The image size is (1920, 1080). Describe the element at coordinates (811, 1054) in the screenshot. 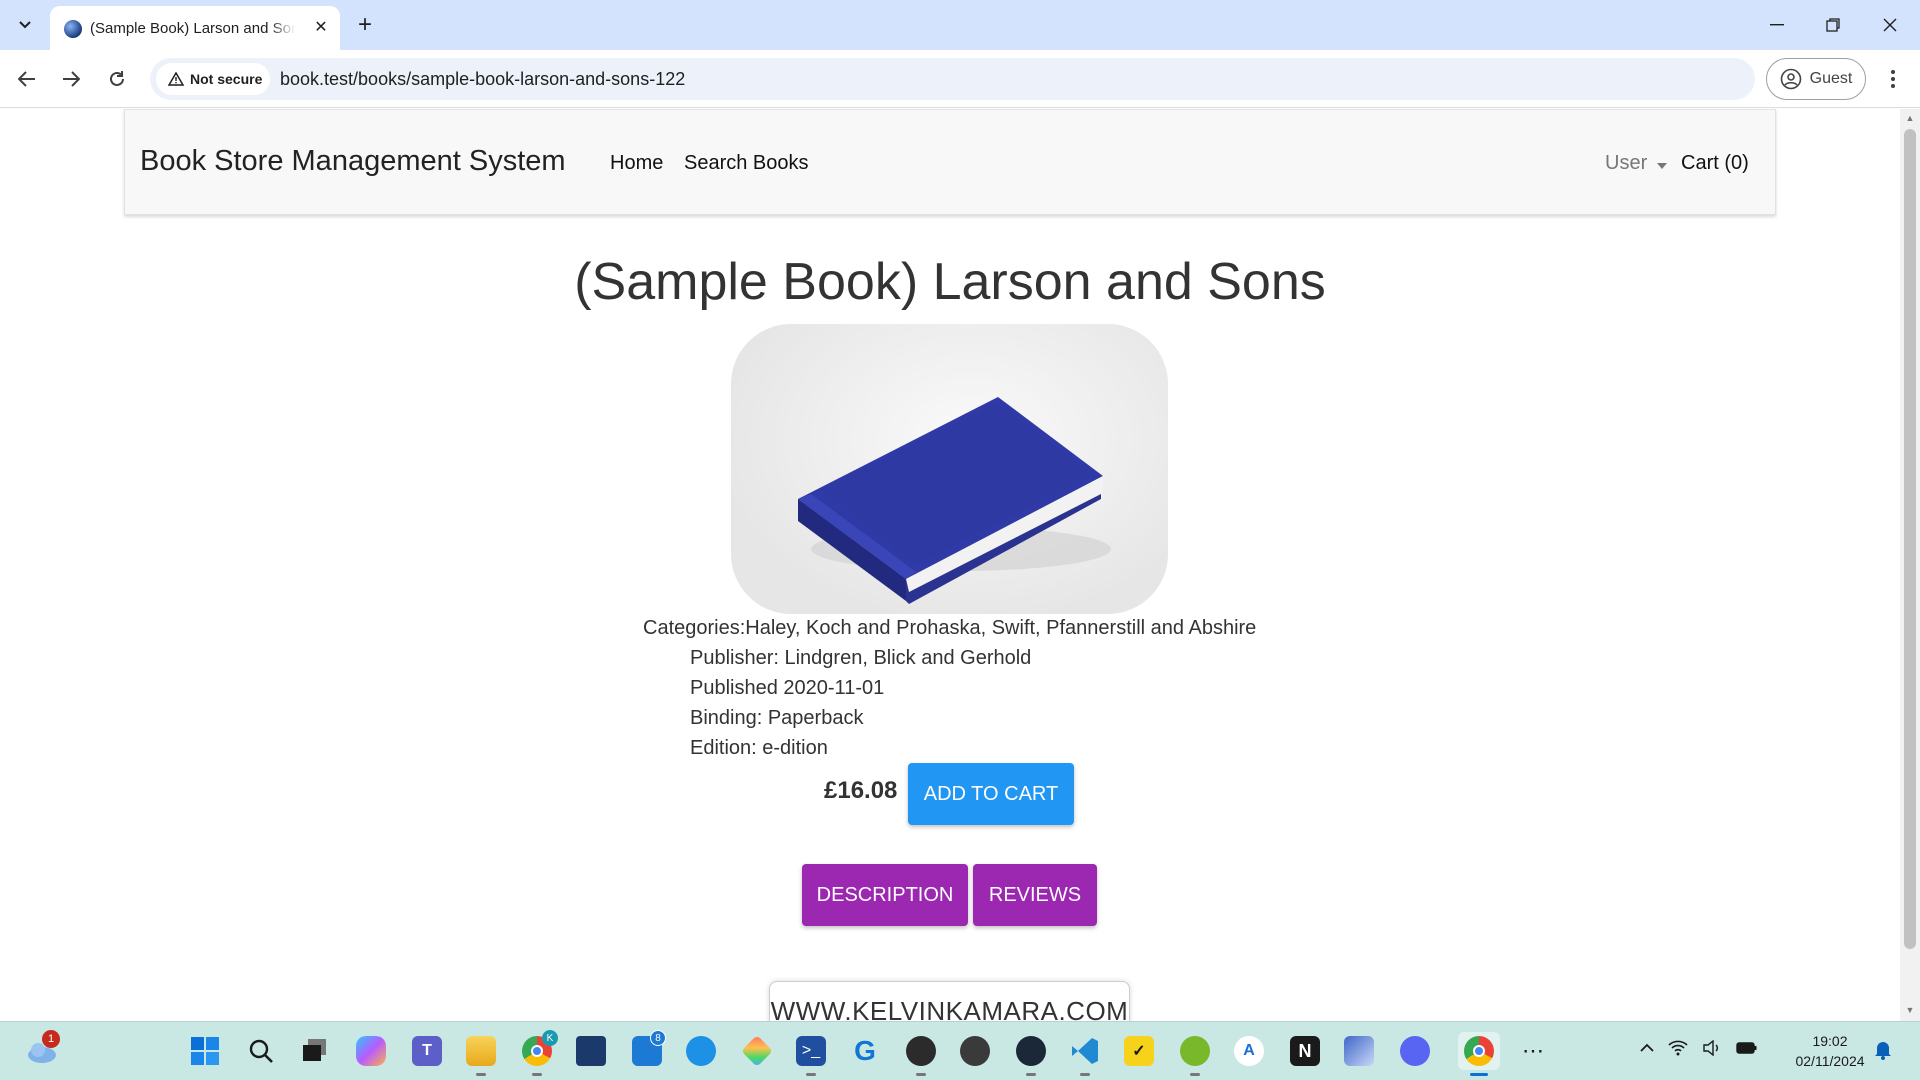

I see `powershell-icon: >_` at that location.